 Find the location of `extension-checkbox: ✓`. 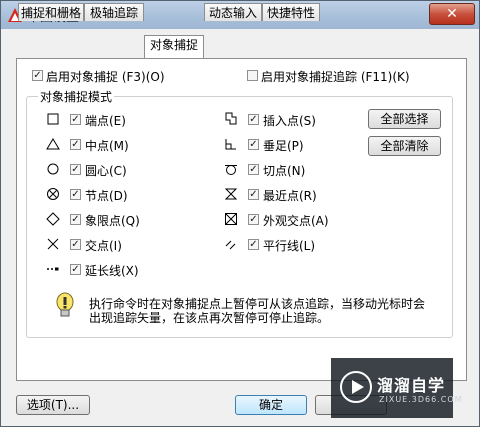

extension-checkbox: ✓ is located at coordinates (75, 269).